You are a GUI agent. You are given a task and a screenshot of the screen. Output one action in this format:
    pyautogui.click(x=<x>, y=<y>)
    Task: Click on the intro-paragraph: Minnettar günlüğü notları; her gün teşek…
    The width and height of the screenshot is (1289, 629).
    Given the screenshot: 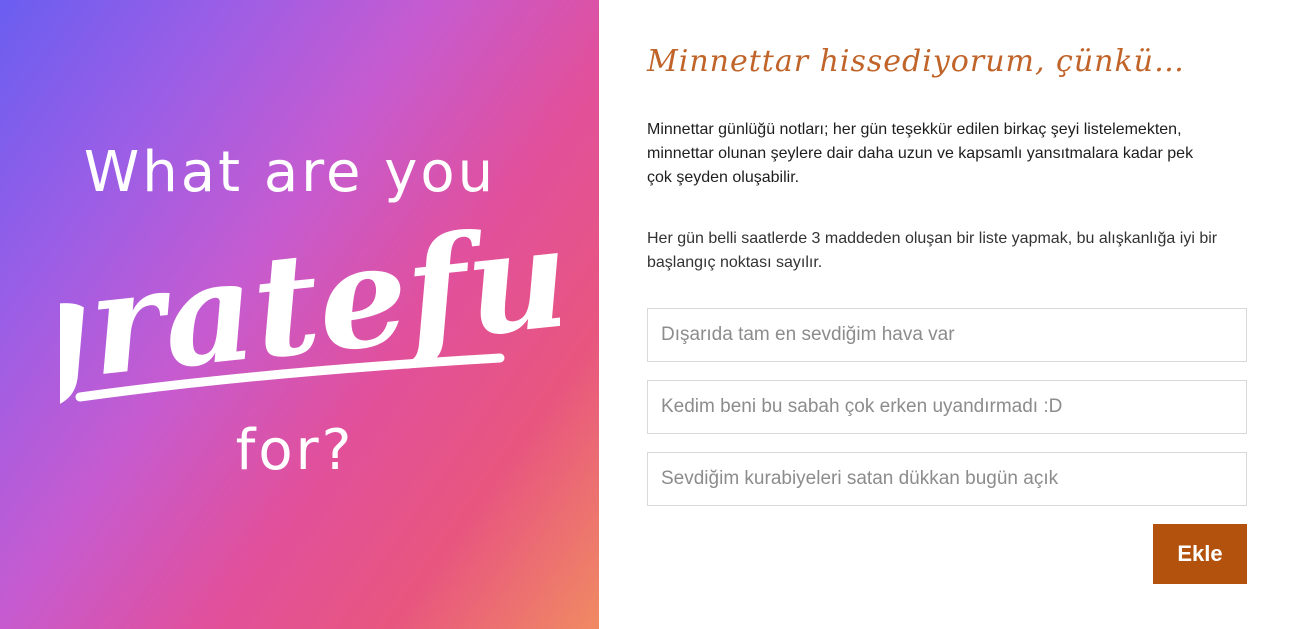 What is the action you would take?
    pyautogui.click(x=920, y=153)
    